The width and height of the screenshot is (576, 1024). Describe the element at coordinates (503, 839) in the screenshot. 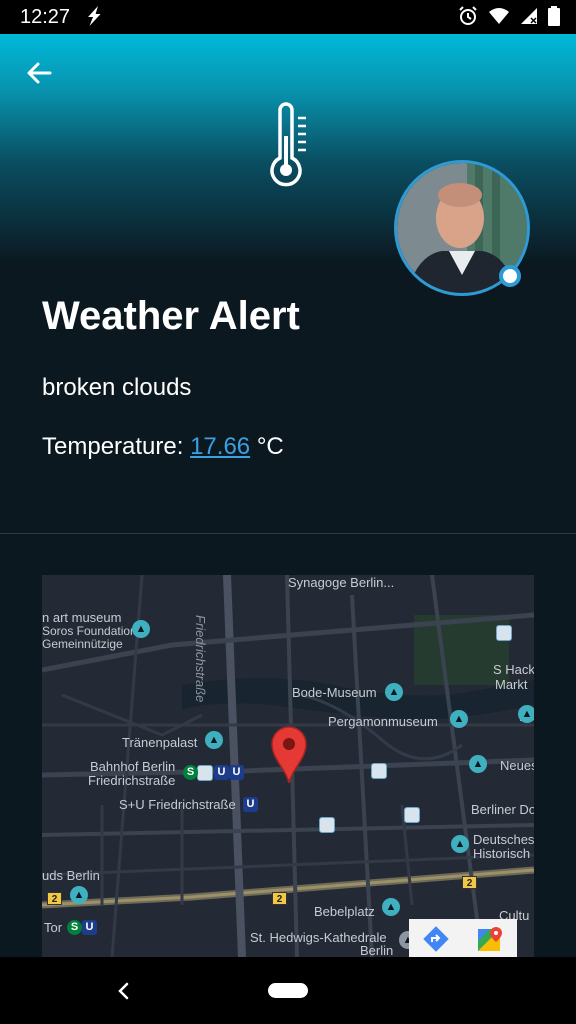

I see `map-label: Deutsches` at that location.